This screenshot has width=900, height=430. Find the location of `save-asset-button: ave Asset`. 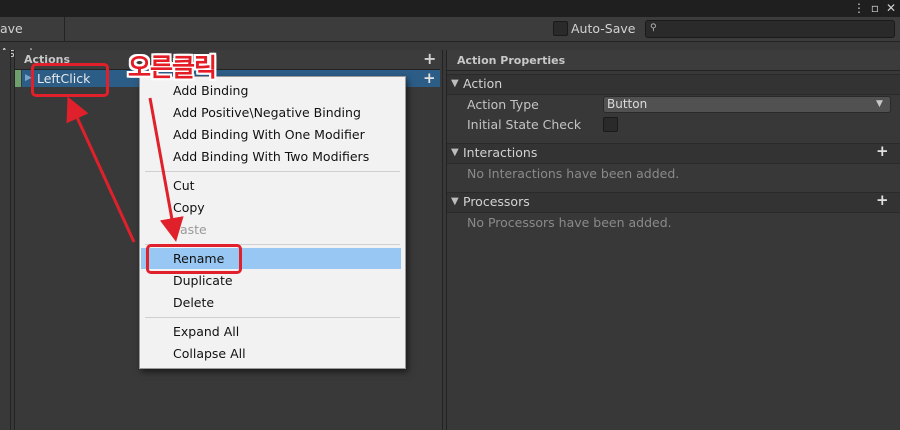

save-asset-button: ave Asset is located at coordinates (32, 38).